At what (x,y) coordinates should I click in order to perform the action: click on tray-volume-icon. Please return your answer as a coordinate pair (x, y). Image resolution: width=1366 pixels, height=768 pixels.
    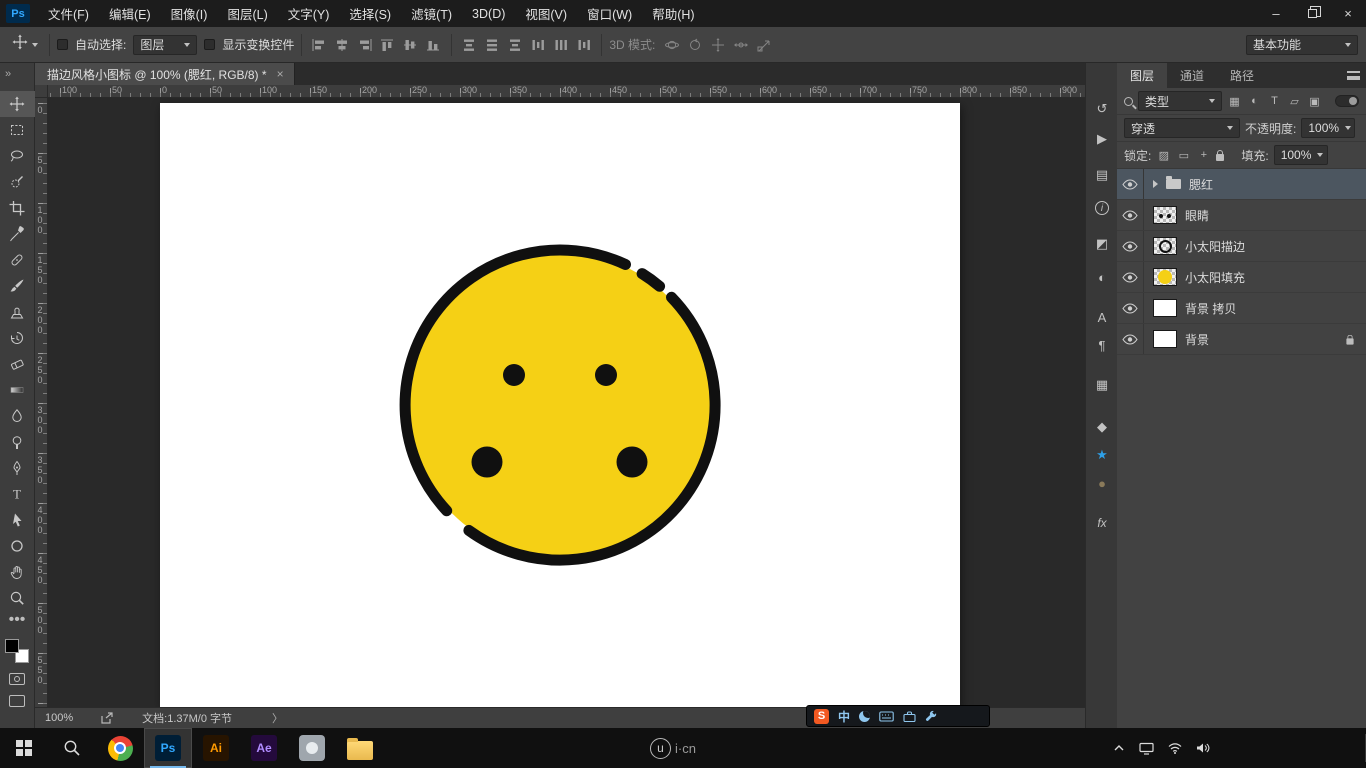
    Looking at the image, I should click on (1203, 748).